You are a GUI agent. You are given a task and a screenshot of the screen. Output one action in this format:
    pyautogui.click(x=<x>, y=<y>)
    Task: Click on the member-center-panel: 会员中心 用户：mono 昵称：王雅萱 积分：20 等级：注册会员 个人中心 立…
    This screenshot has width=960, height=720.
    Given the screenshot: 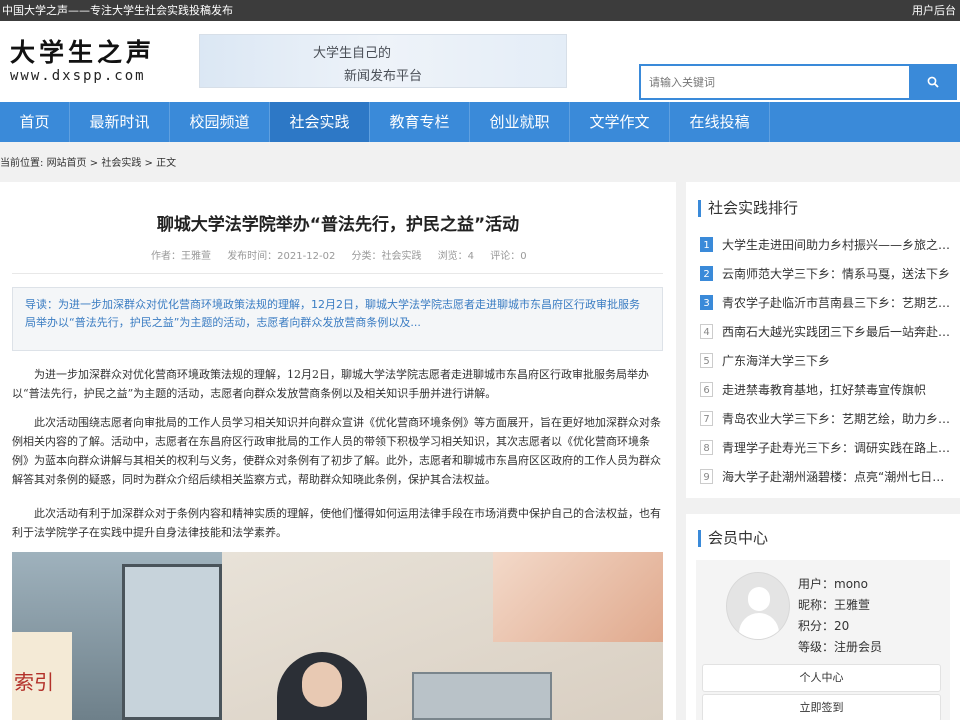 What is the action you would take?
    pyautogui.click(x=823, y=617)
    